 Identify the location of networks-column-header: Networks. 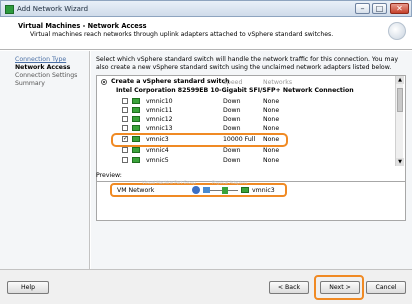
(278, 82).